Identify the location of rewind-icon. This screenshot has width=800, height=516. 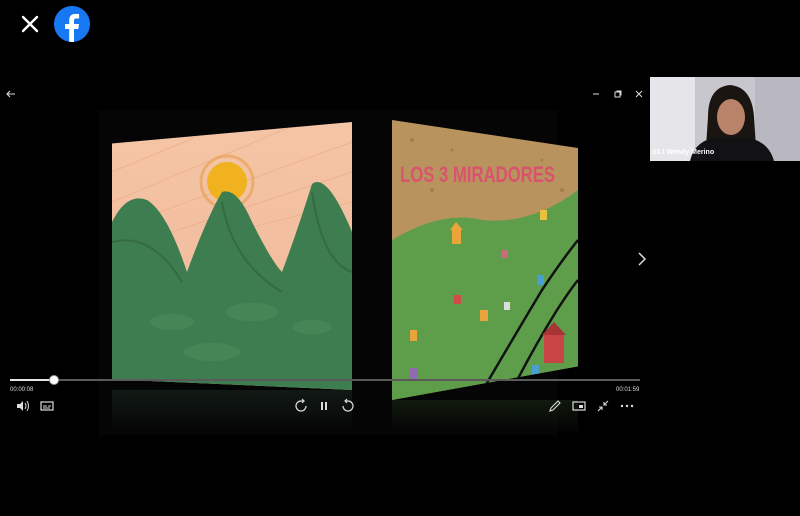
(301, 406).